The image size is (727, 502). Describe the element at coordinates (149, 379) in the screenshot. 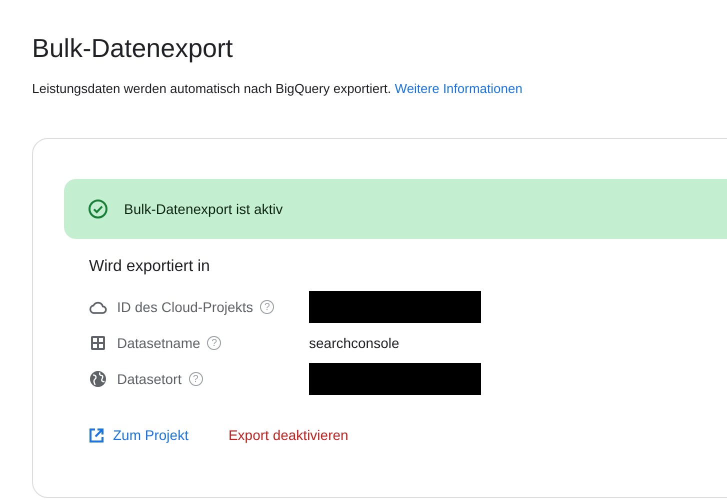

I see `field-label: Datasetort` at that location.